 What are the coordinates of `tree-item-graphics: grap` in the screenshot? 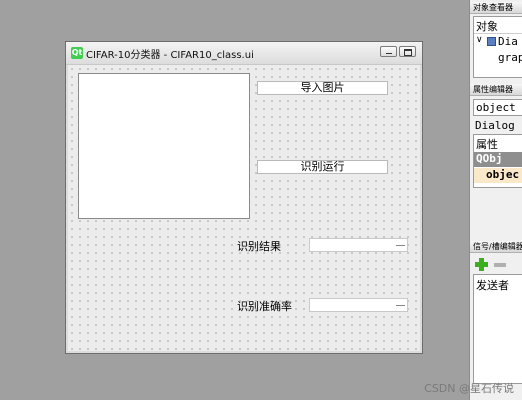 It's located at (510, 57).